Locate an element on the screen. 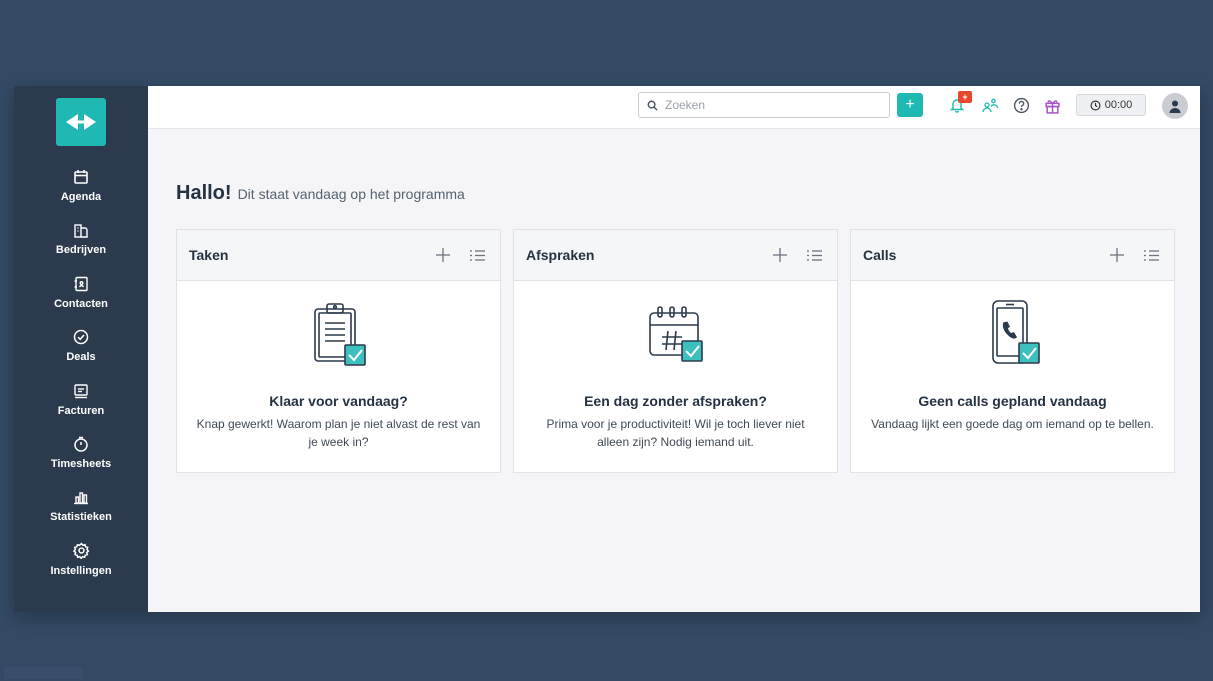  check-circle-icon is located at coordinates (81, 337).